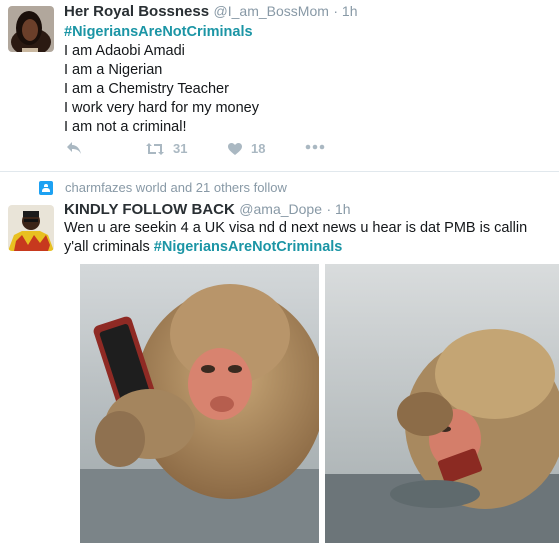 The height and width of the screenshot is (543, 559). I want to click on tweet-line: I work very hard for my money, so click(161, 108).